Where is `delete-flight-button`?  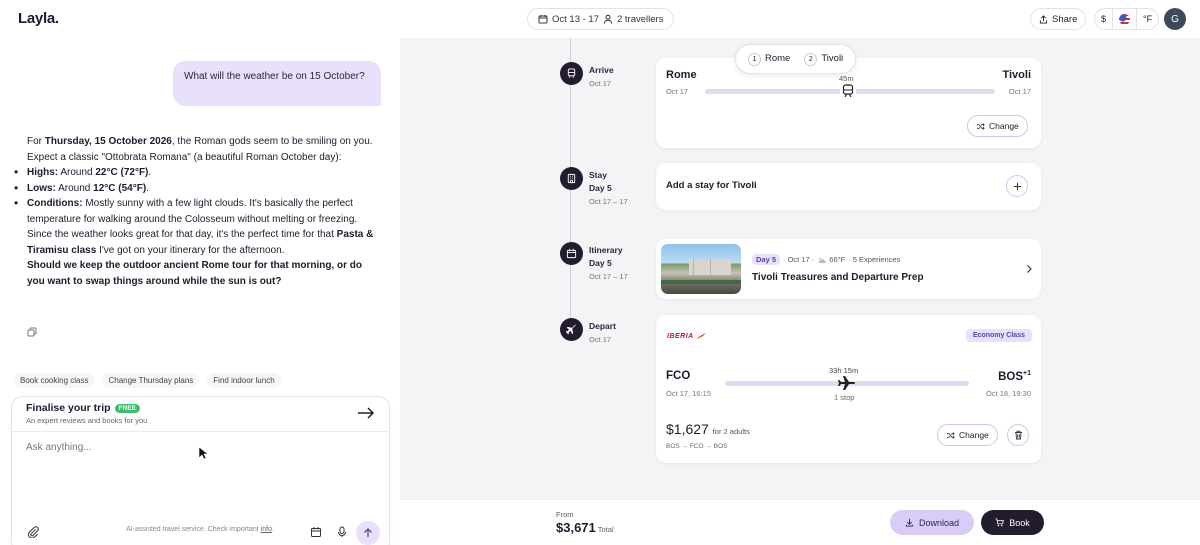
delete-flight-button is located at coordinates (1018, 435).